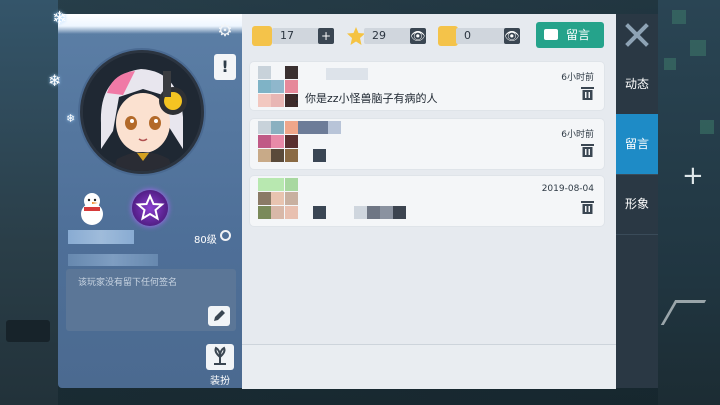  I want to click on flower-icon, so click(220, 355).